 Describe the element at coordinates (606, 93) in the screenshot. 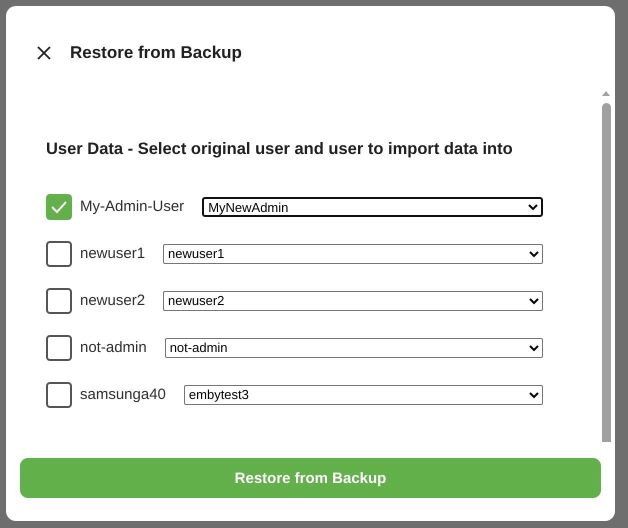

I see `scroll-up-icon` at that location.